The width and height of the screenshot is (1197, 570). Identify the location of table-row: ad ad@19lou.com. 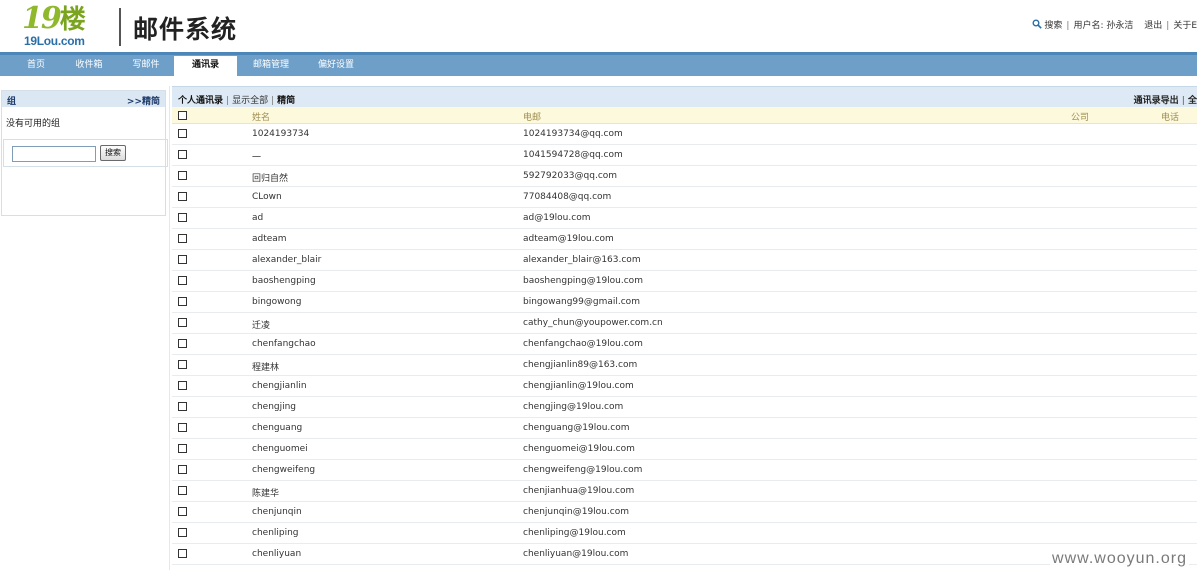
(684, 218).